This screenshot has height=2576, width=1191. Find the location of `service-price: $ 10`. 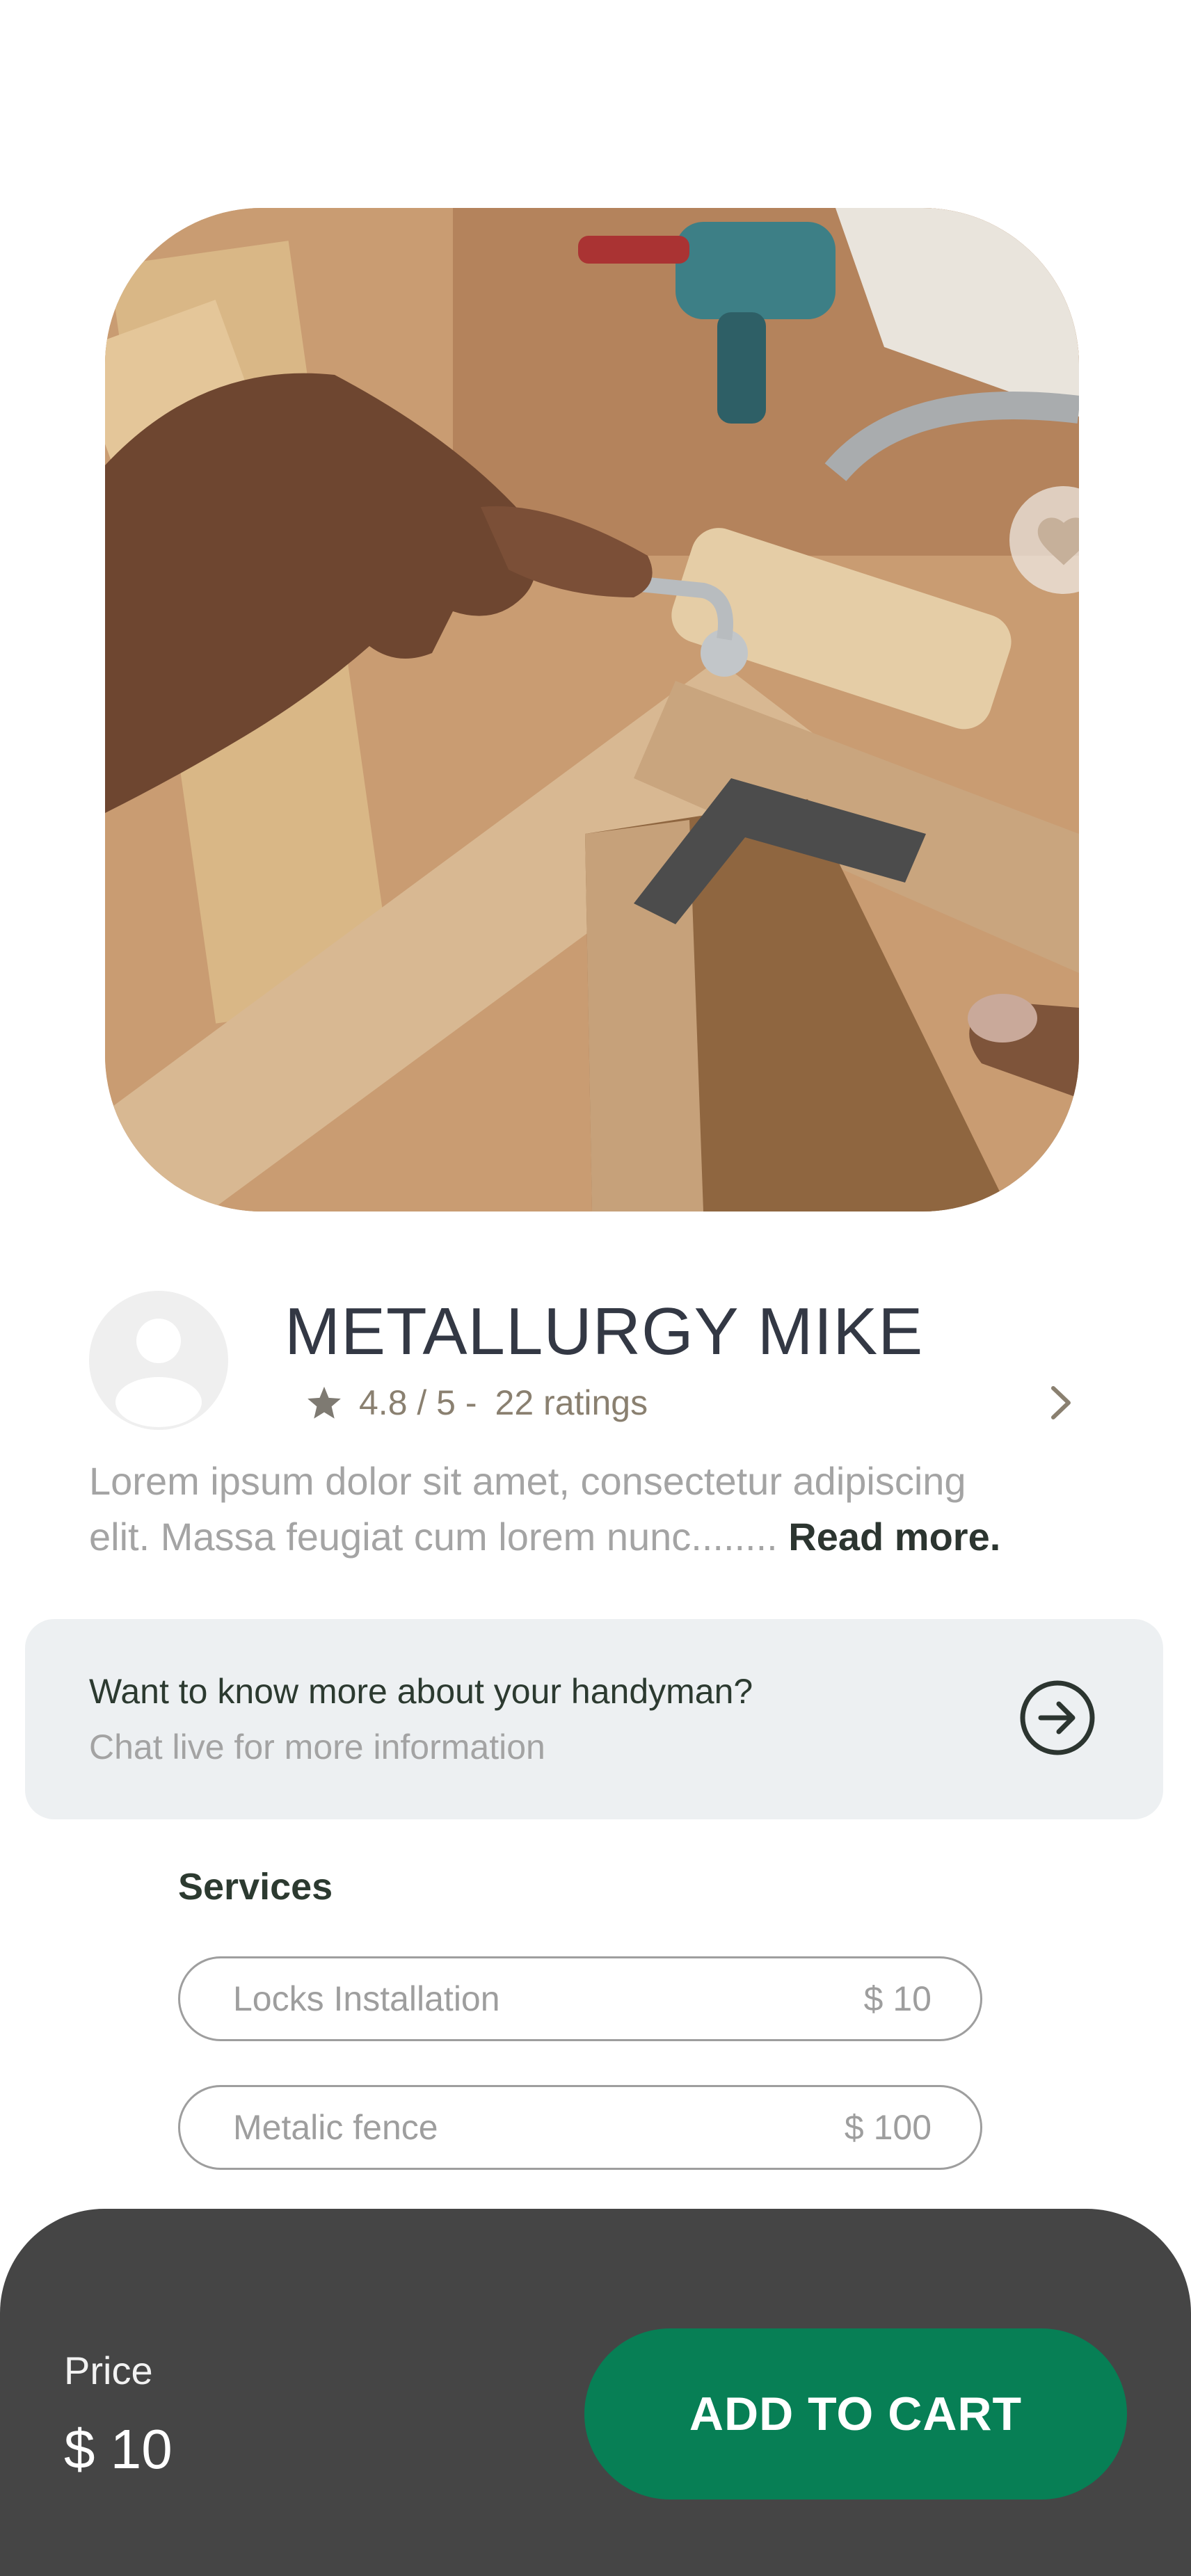

service-price: $ 10 is located at coordinates (898, 1998).